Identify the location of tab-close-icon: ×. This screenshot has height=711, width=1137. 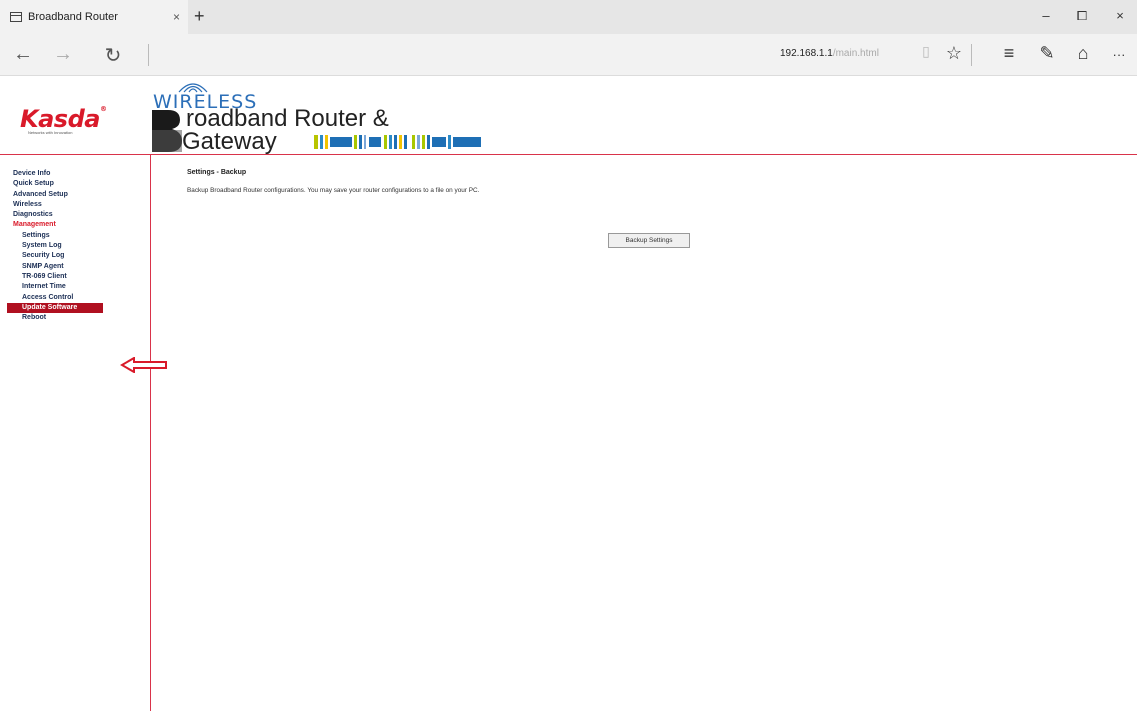
(176, 17).